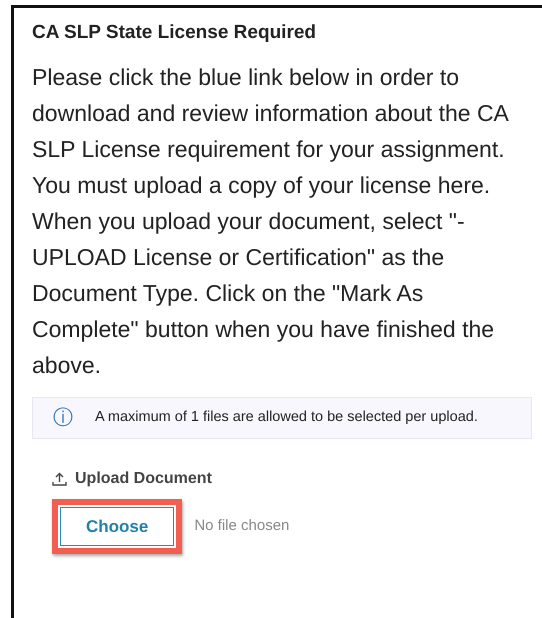 The image size is (542, 618). Describe the element at coordinates (63, 418) in the screenshot. I see `info-icon: ⓘ` at that location.